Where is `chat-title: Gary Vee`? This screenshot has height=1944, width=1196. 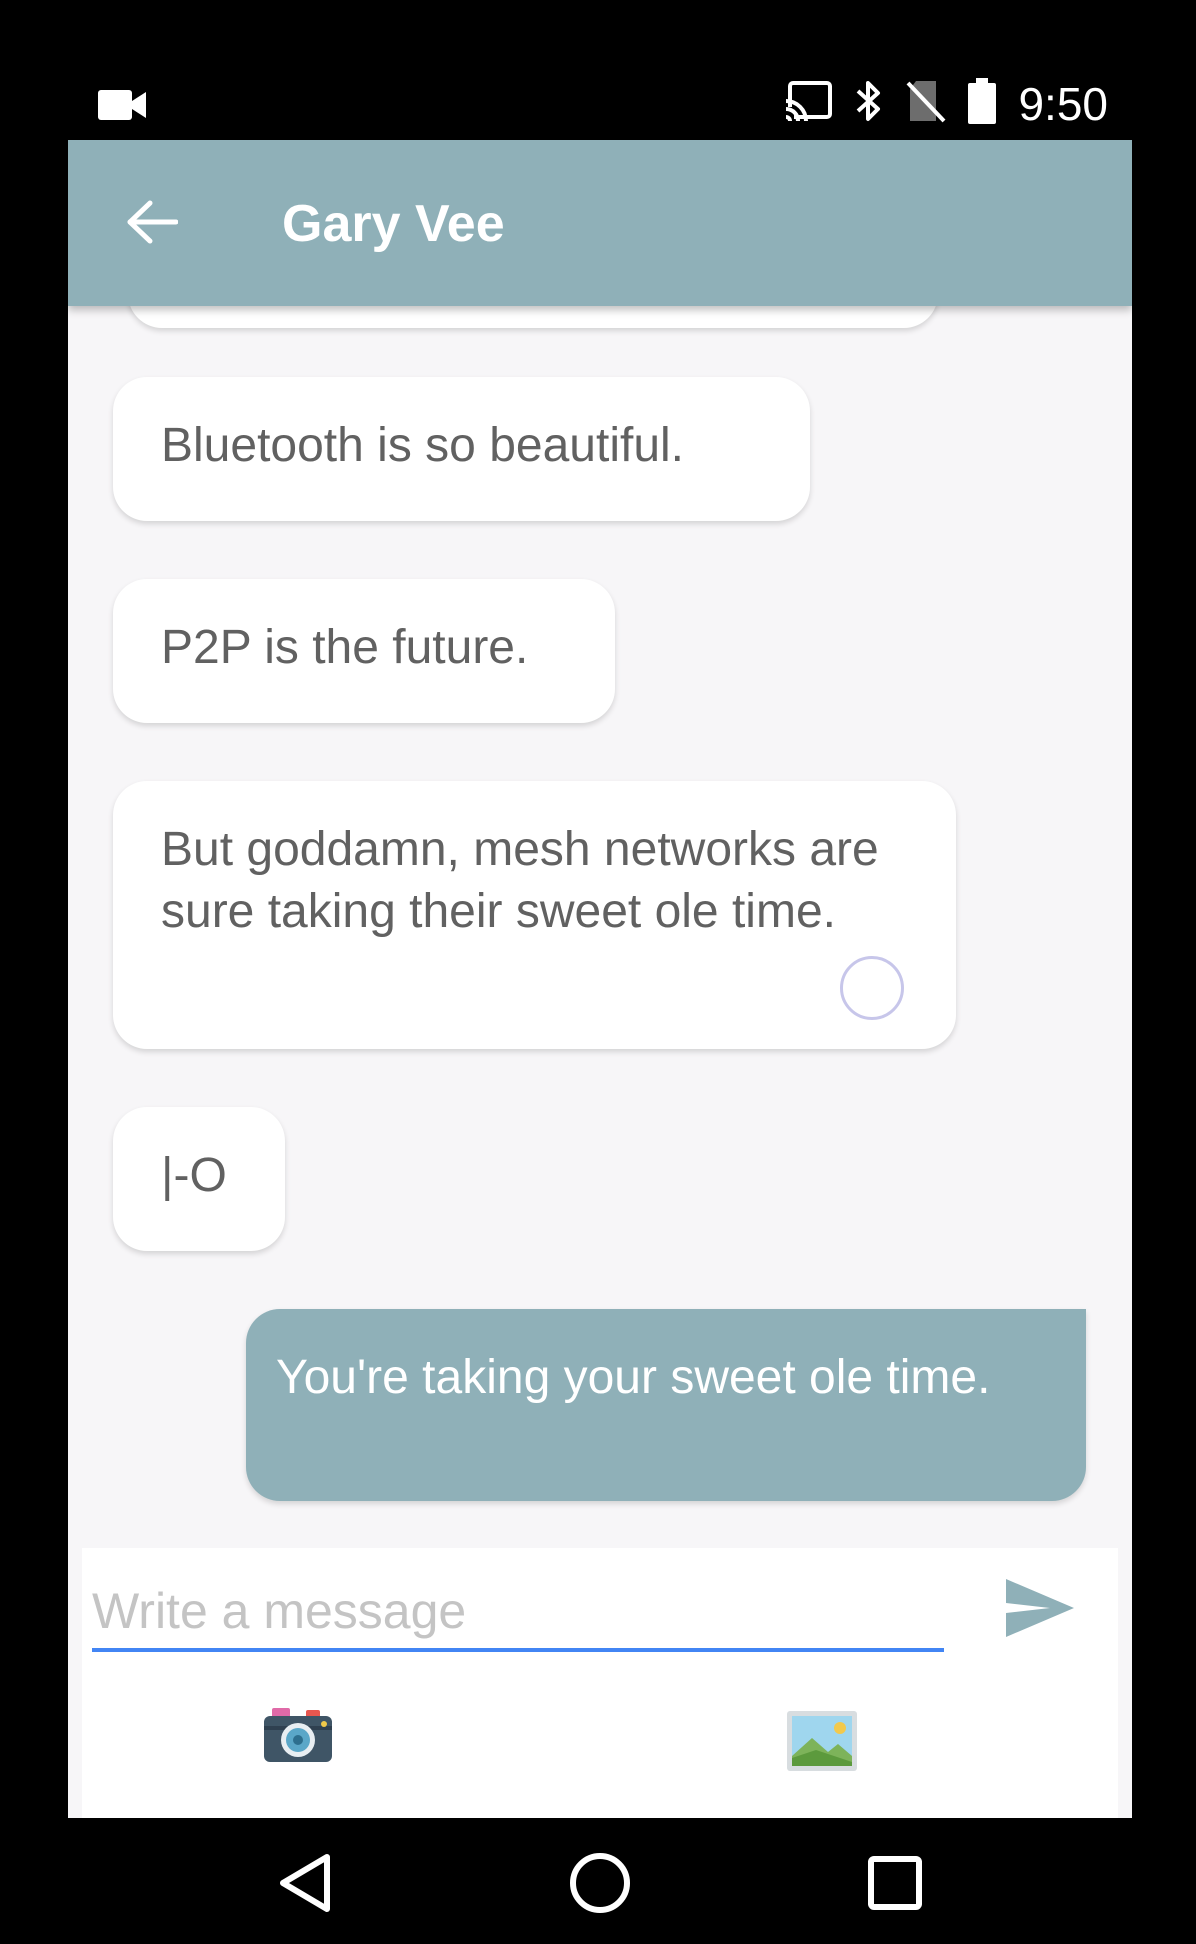
chat-title: Gary Vee is located at coordinates (393, 224).